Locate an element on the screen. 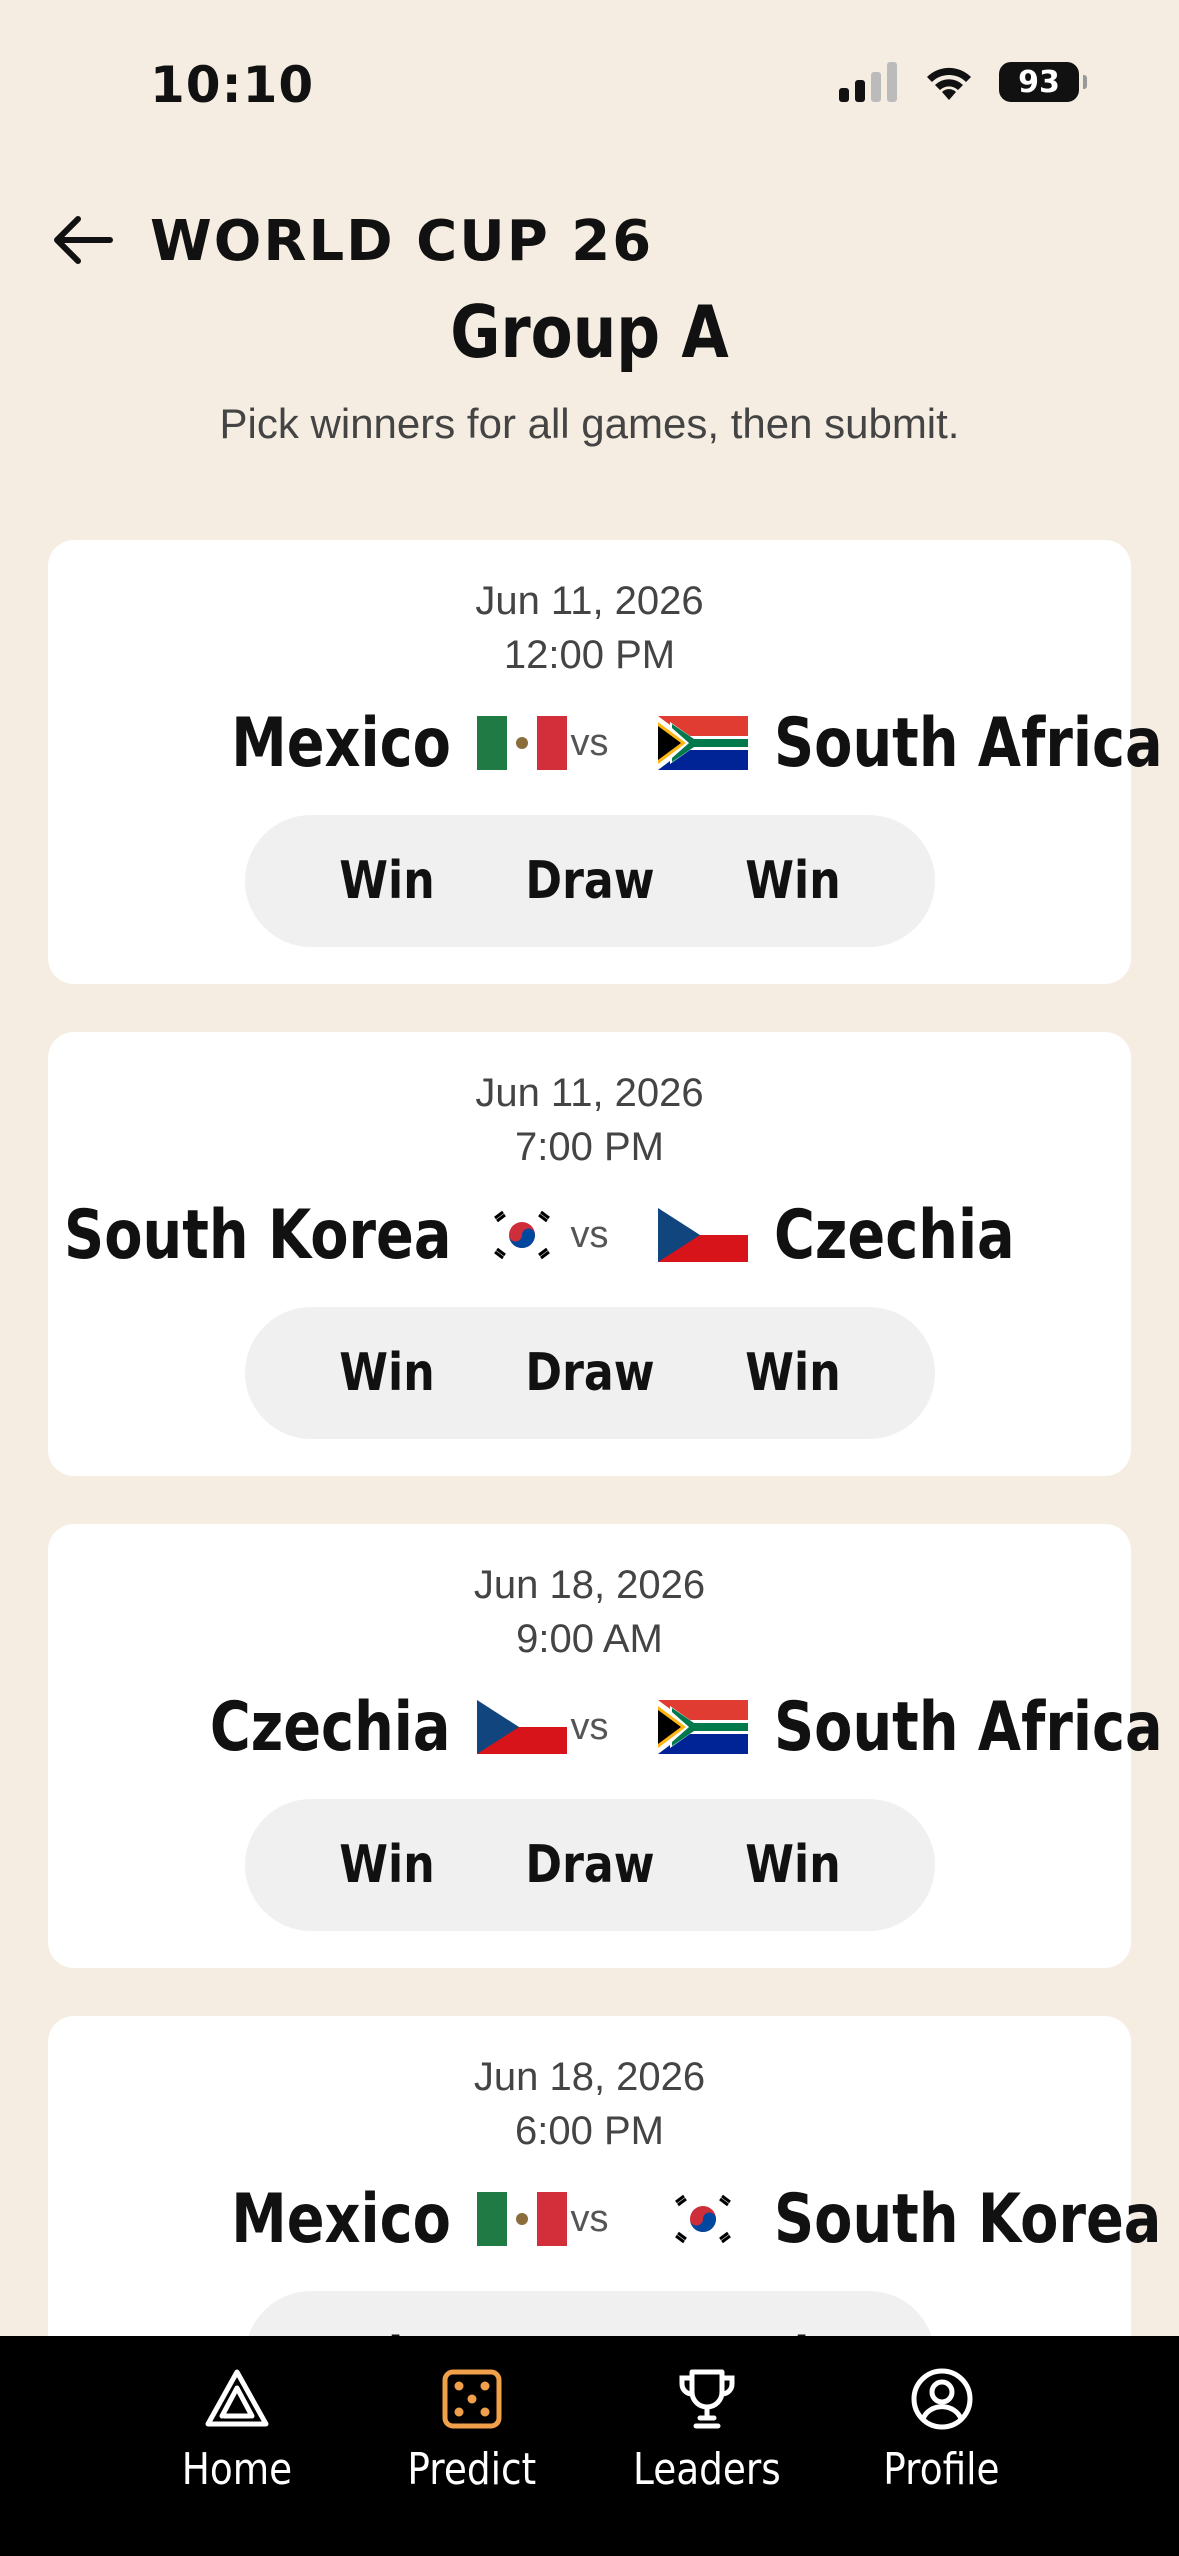 The height and width of the screenshot is (2556, 1179). away-team-name: Czechia is located at coordinates (894, 1235).